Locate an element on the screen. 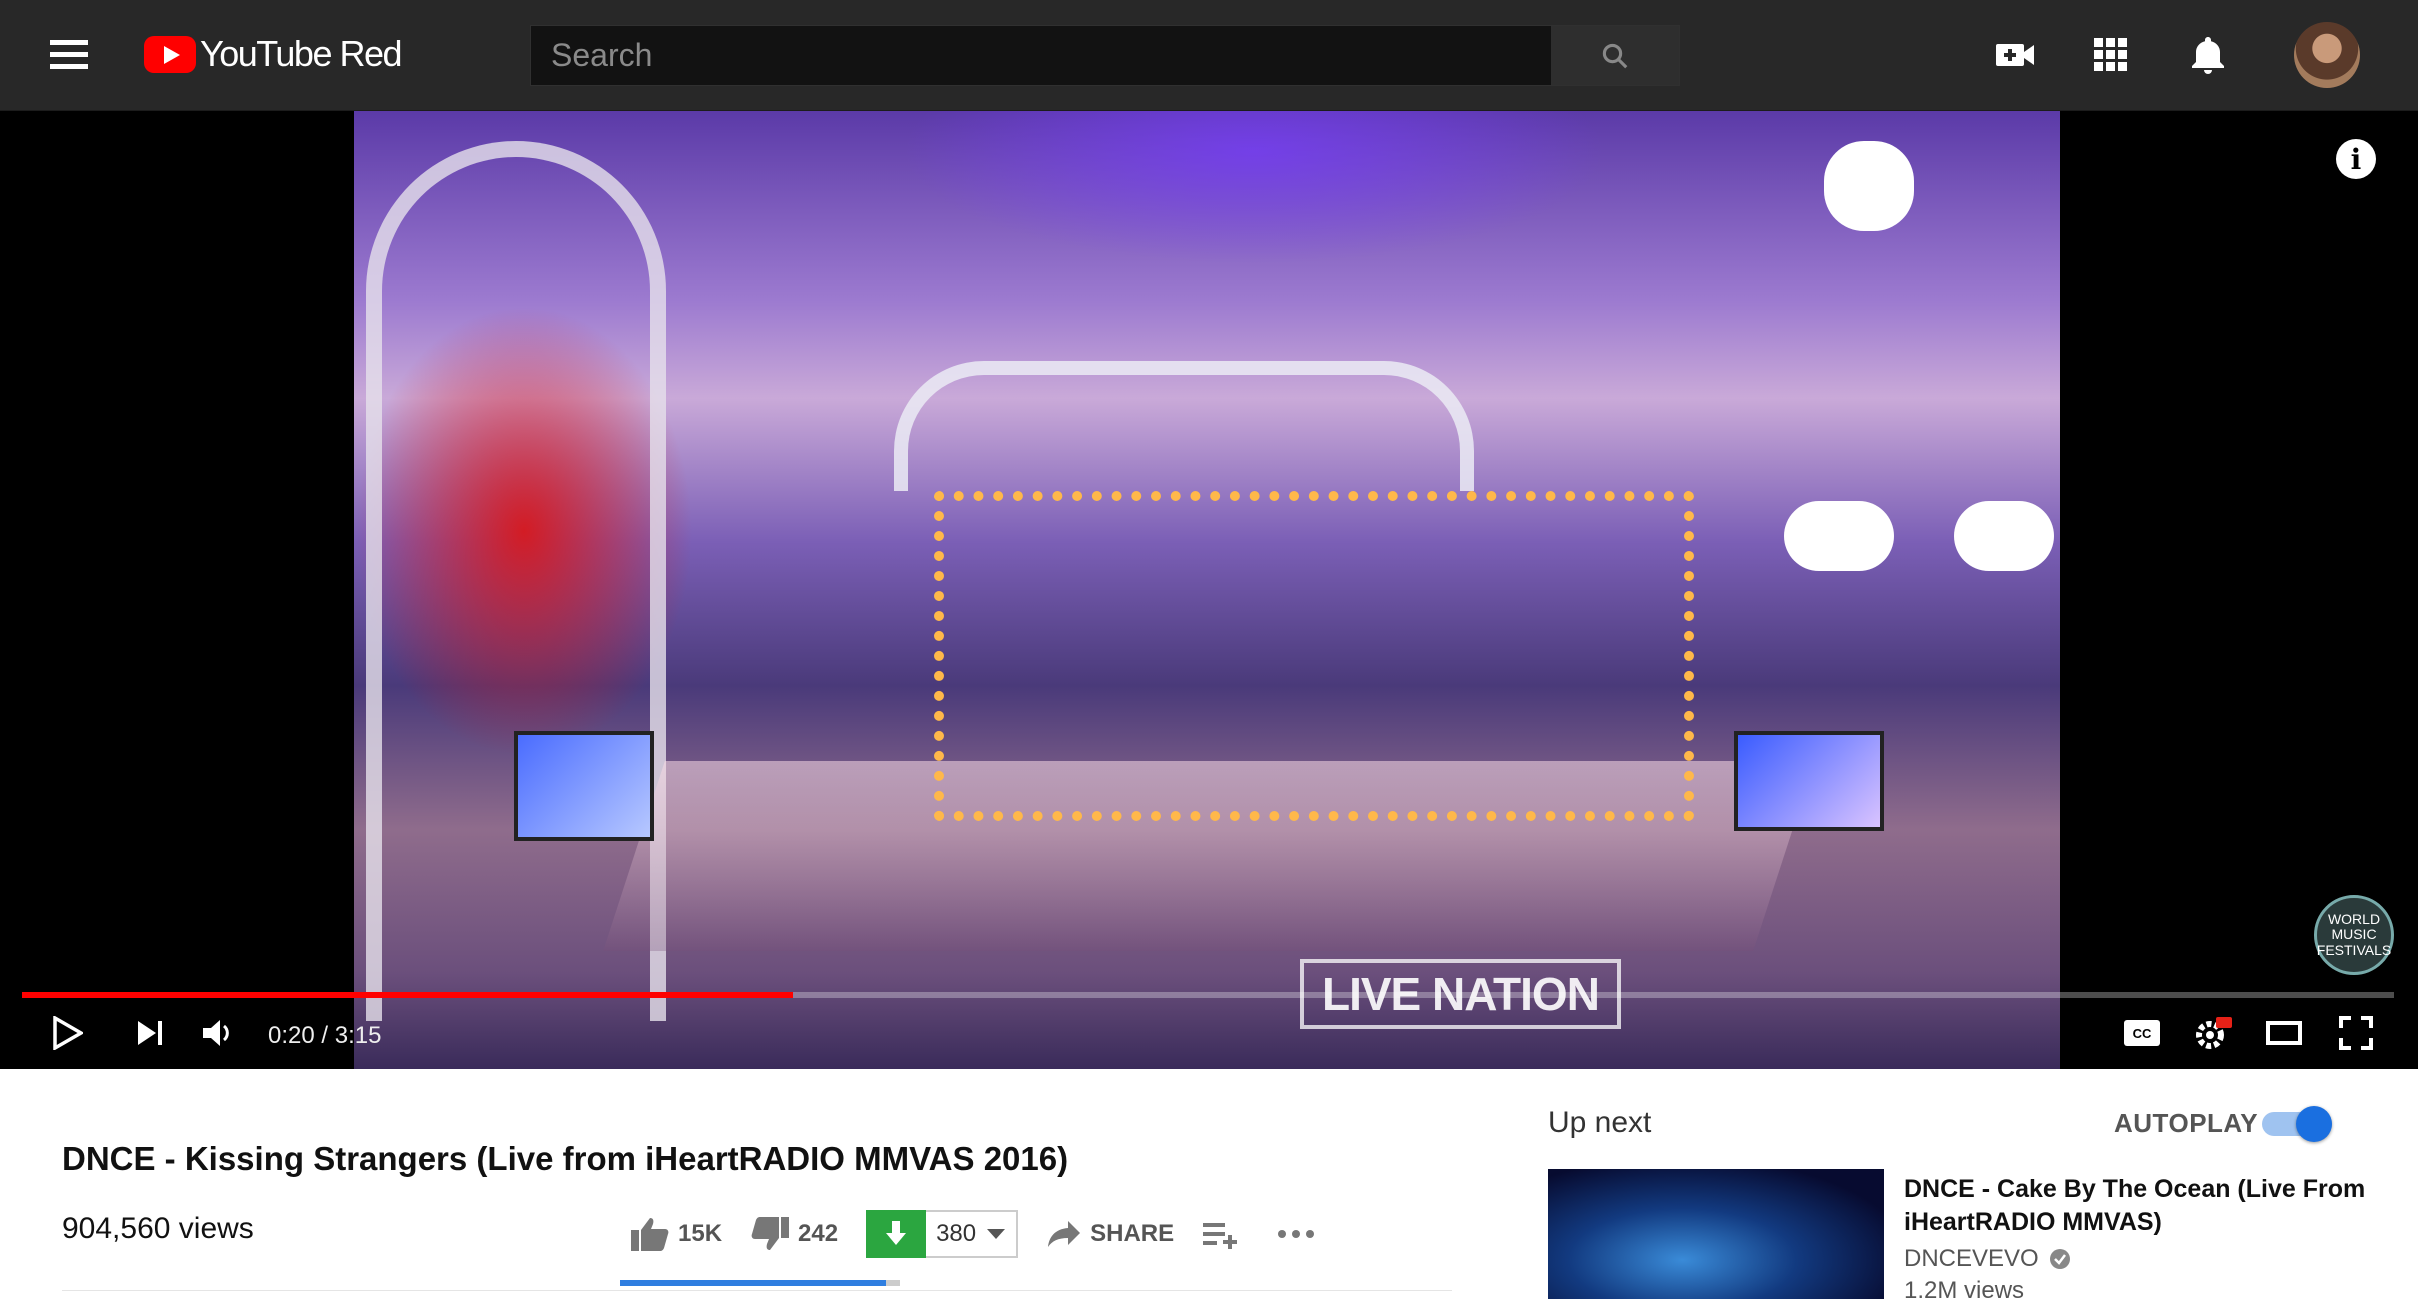  svg-text: CC is located at coordinates (2142, 1033).